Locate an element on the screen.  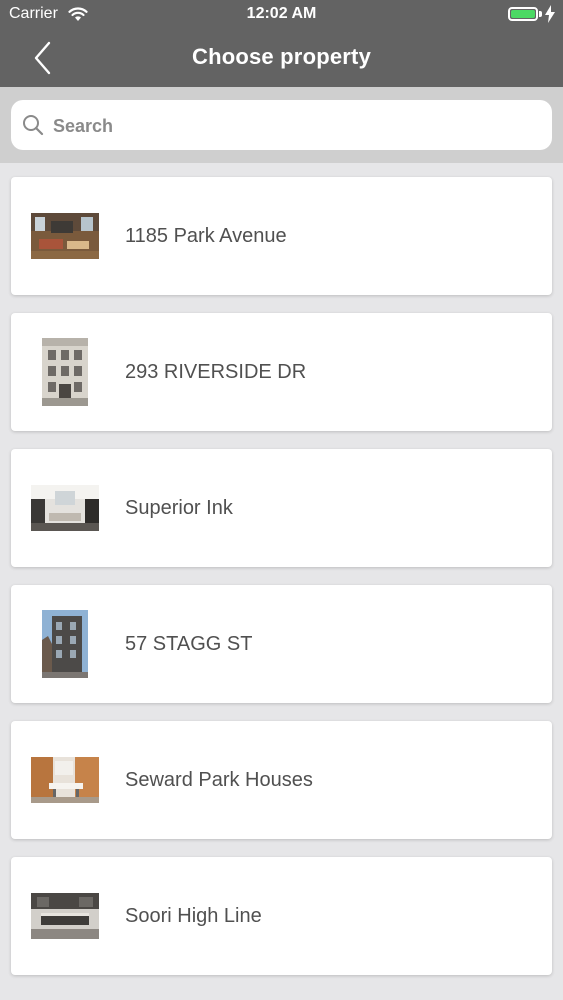
property-card-seward-park-houses: Seward Park Houses is located at coordinates (281, 780).